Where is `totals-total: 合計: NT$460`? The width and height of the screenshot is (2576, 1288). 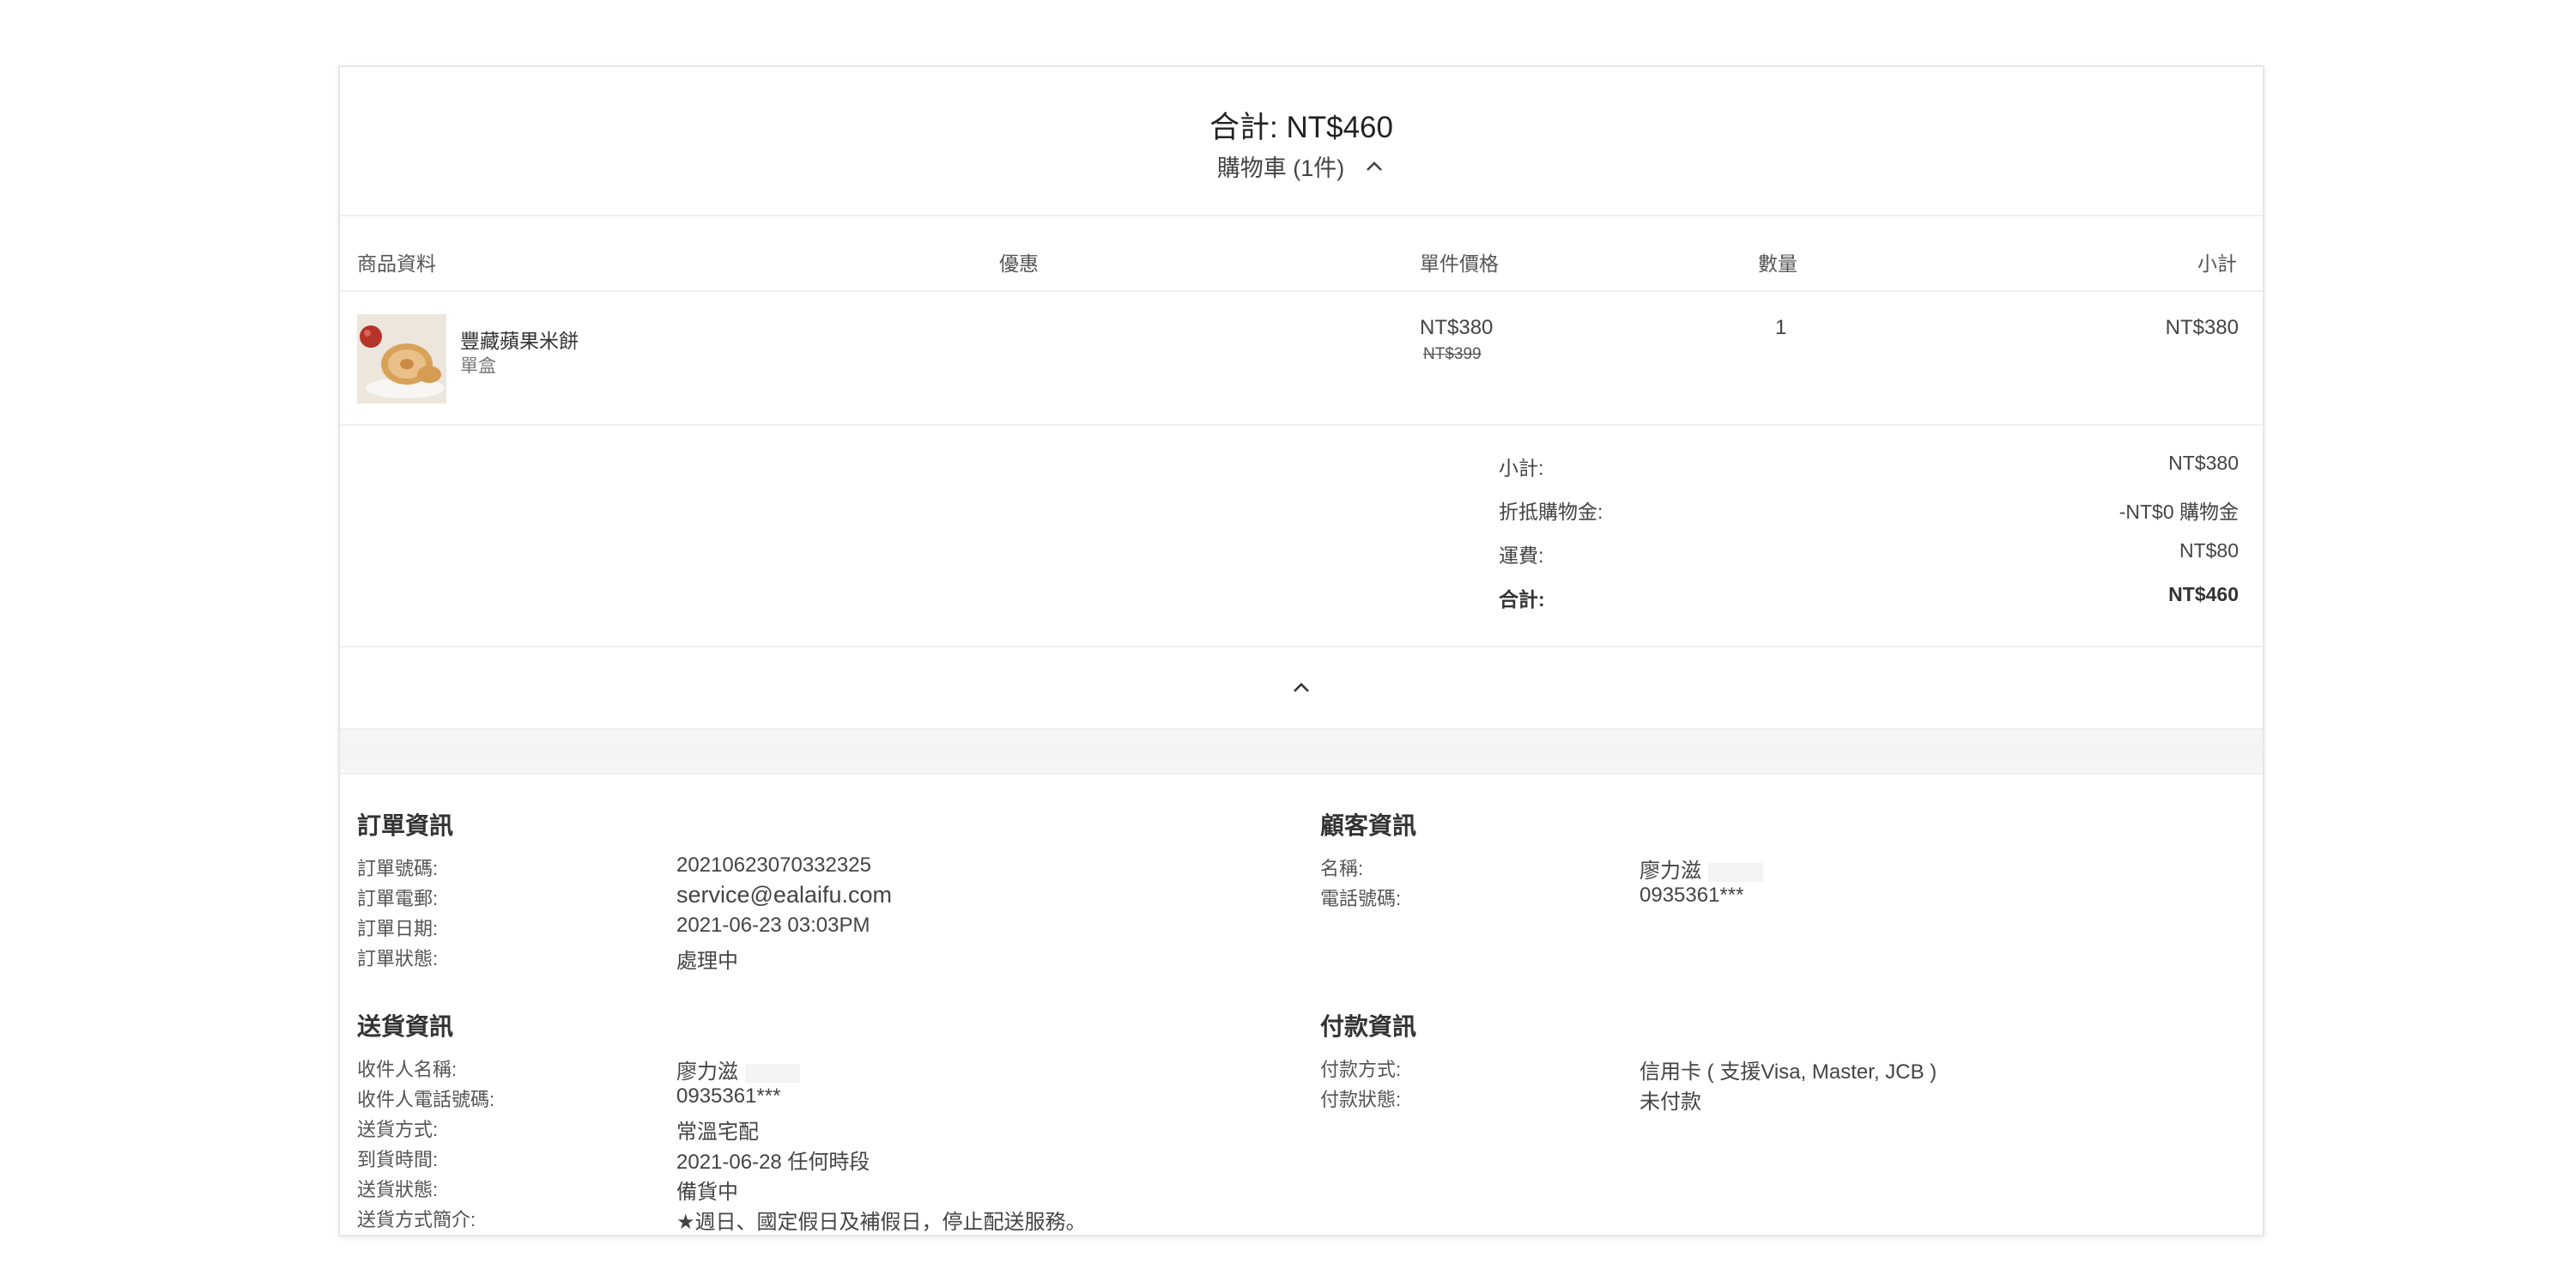
totals-total: 合計: NT$460 is located at coordinates (1869, 597).